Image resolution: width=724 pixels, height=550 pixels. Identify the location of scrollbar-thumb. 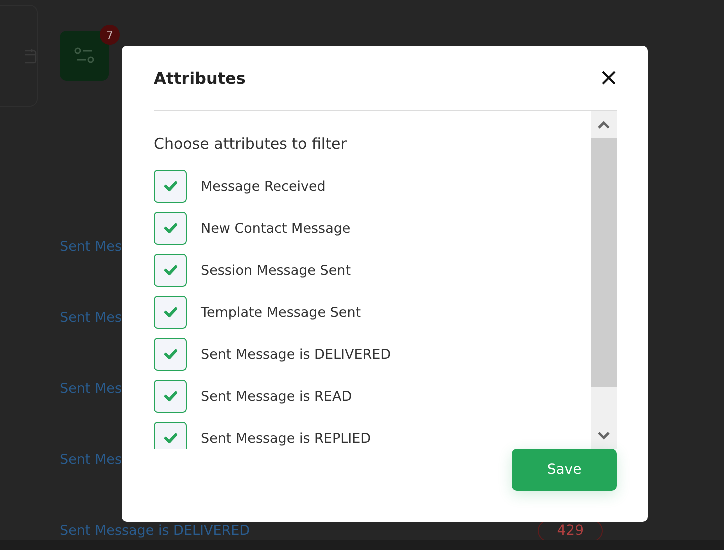
(604, 262).